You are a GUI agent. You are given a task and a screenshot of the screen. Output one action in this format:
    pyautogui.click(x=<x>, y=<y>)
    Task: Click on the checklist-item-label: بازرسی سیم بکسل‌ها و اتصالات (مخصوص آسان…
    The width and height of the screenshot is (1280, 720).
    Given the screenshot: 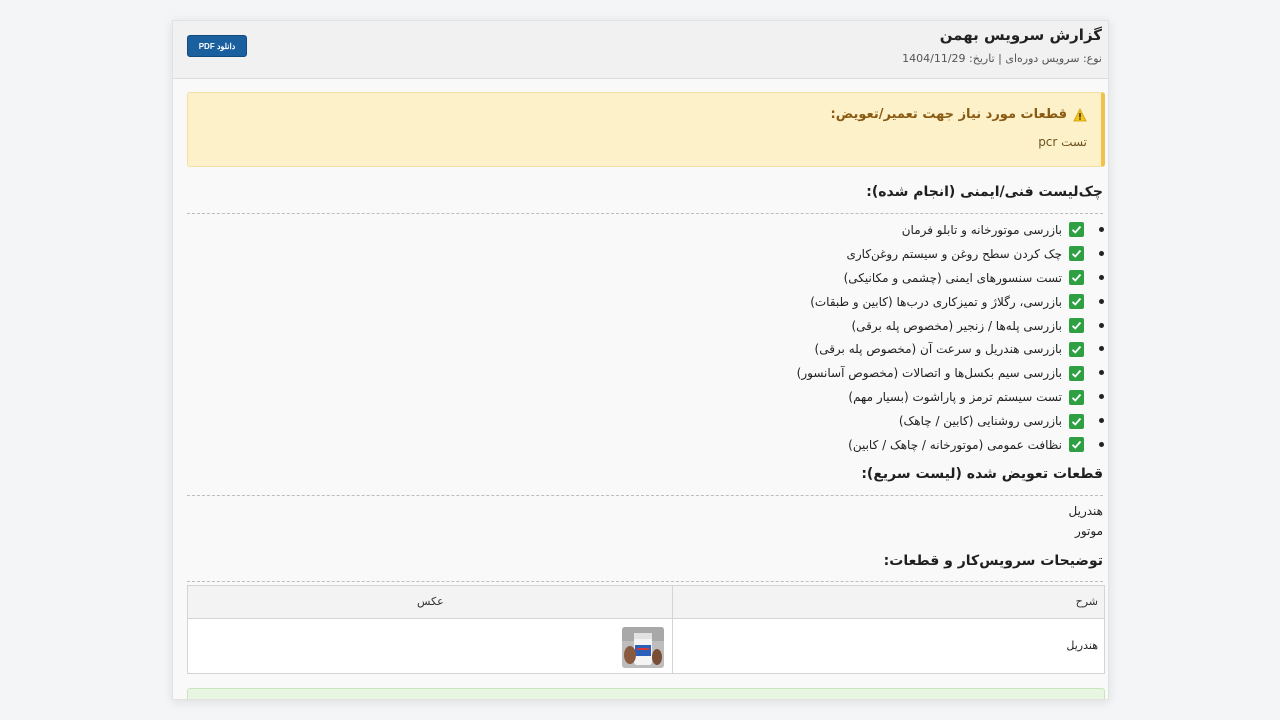 What is the action you would take?
    pyautogui.click(x=929, y=373)
    